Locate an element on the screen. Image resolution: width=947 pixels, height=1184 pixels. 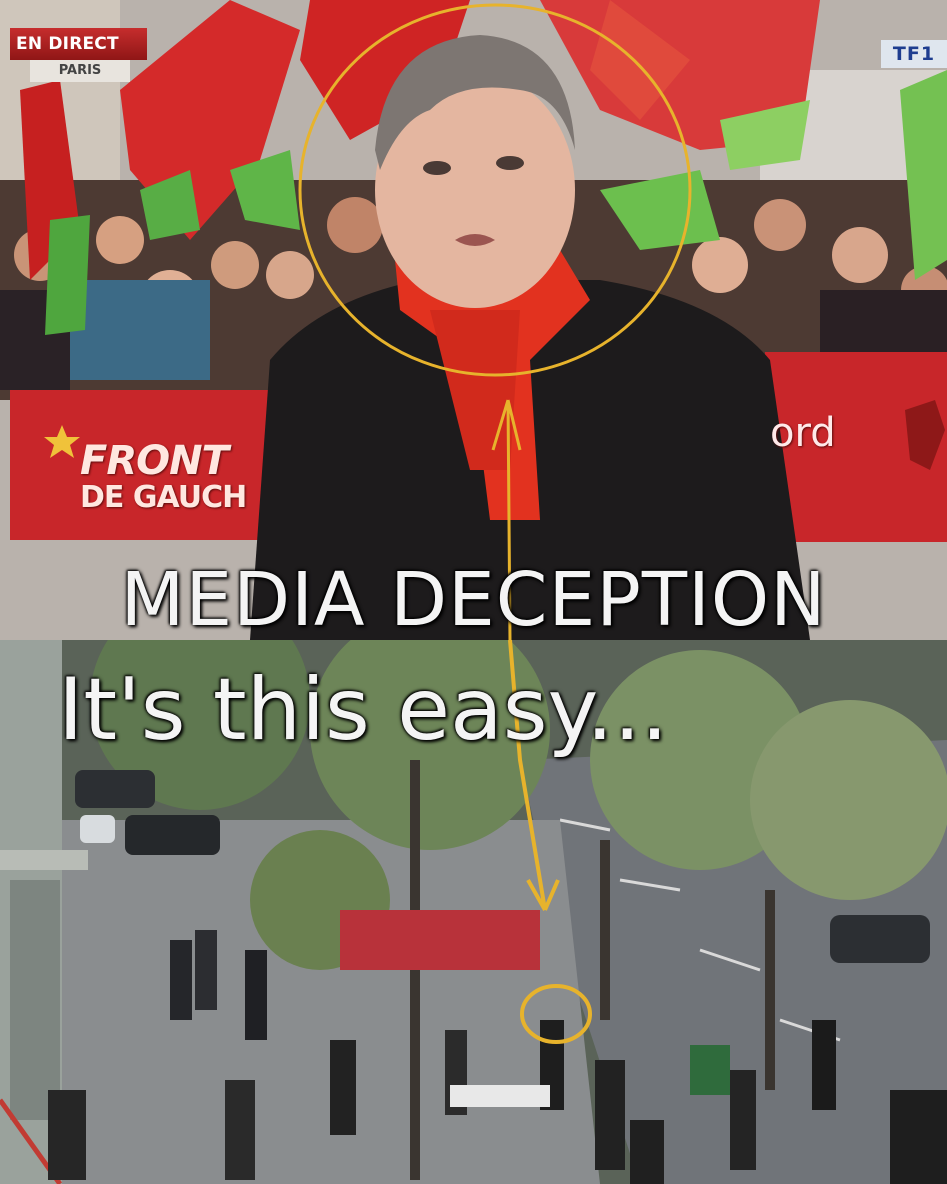
location-label: PARIS is located at coordinates (80, 71).